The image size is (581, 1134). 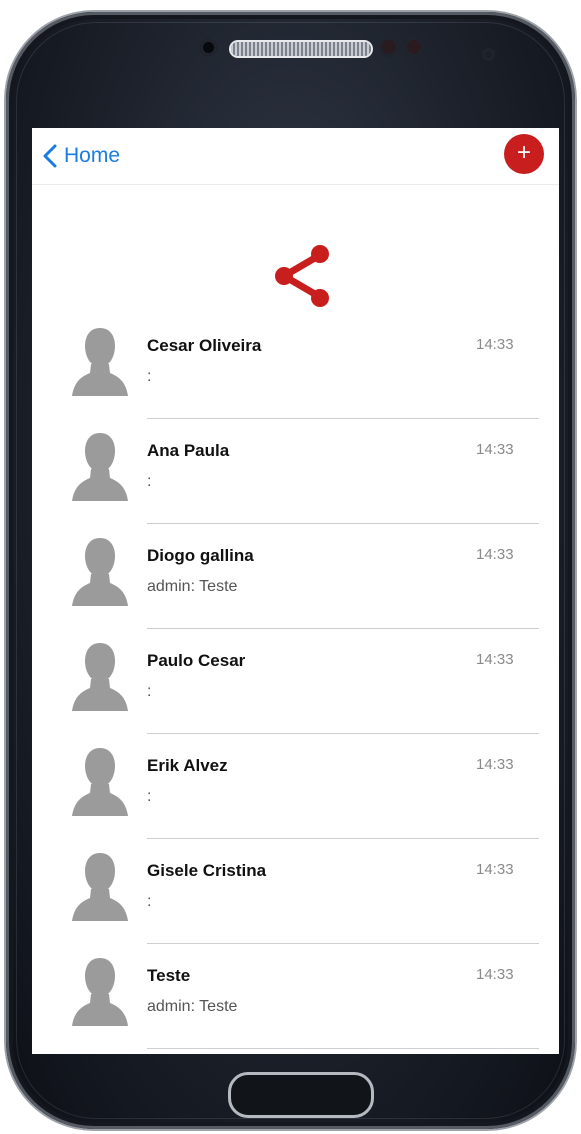 What do you see at coordinates (207, 870) in the screenshot?
I see `contact-name: Gisele Cristina` at bounding box center [207, 870].